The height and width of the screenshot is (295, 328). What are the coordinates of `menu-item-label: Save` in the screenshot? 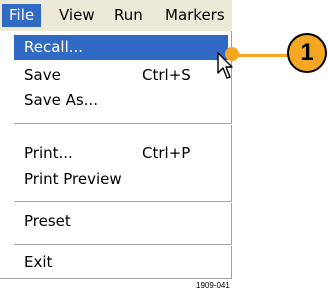 It's located at (42, 75).